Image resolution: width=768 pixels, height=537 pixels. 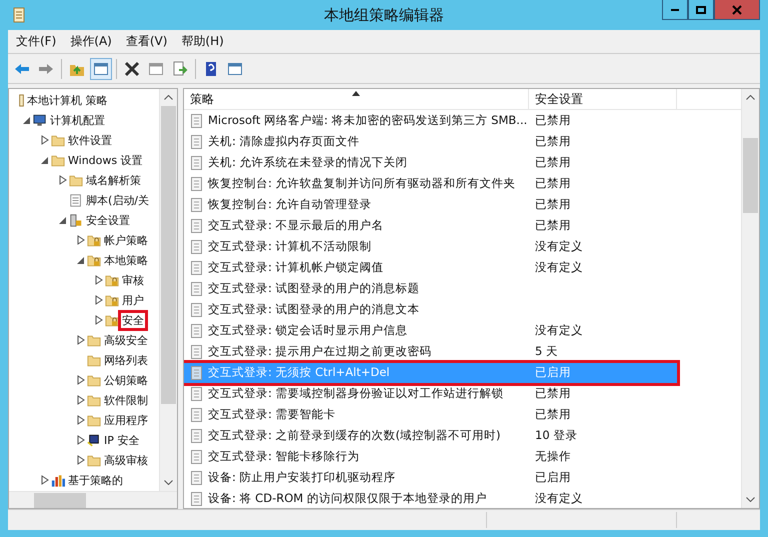 What do you see at coordinates (133, 320) in the screenshot?
I see `tree-item: 安全` at bounding box center [133, 320].